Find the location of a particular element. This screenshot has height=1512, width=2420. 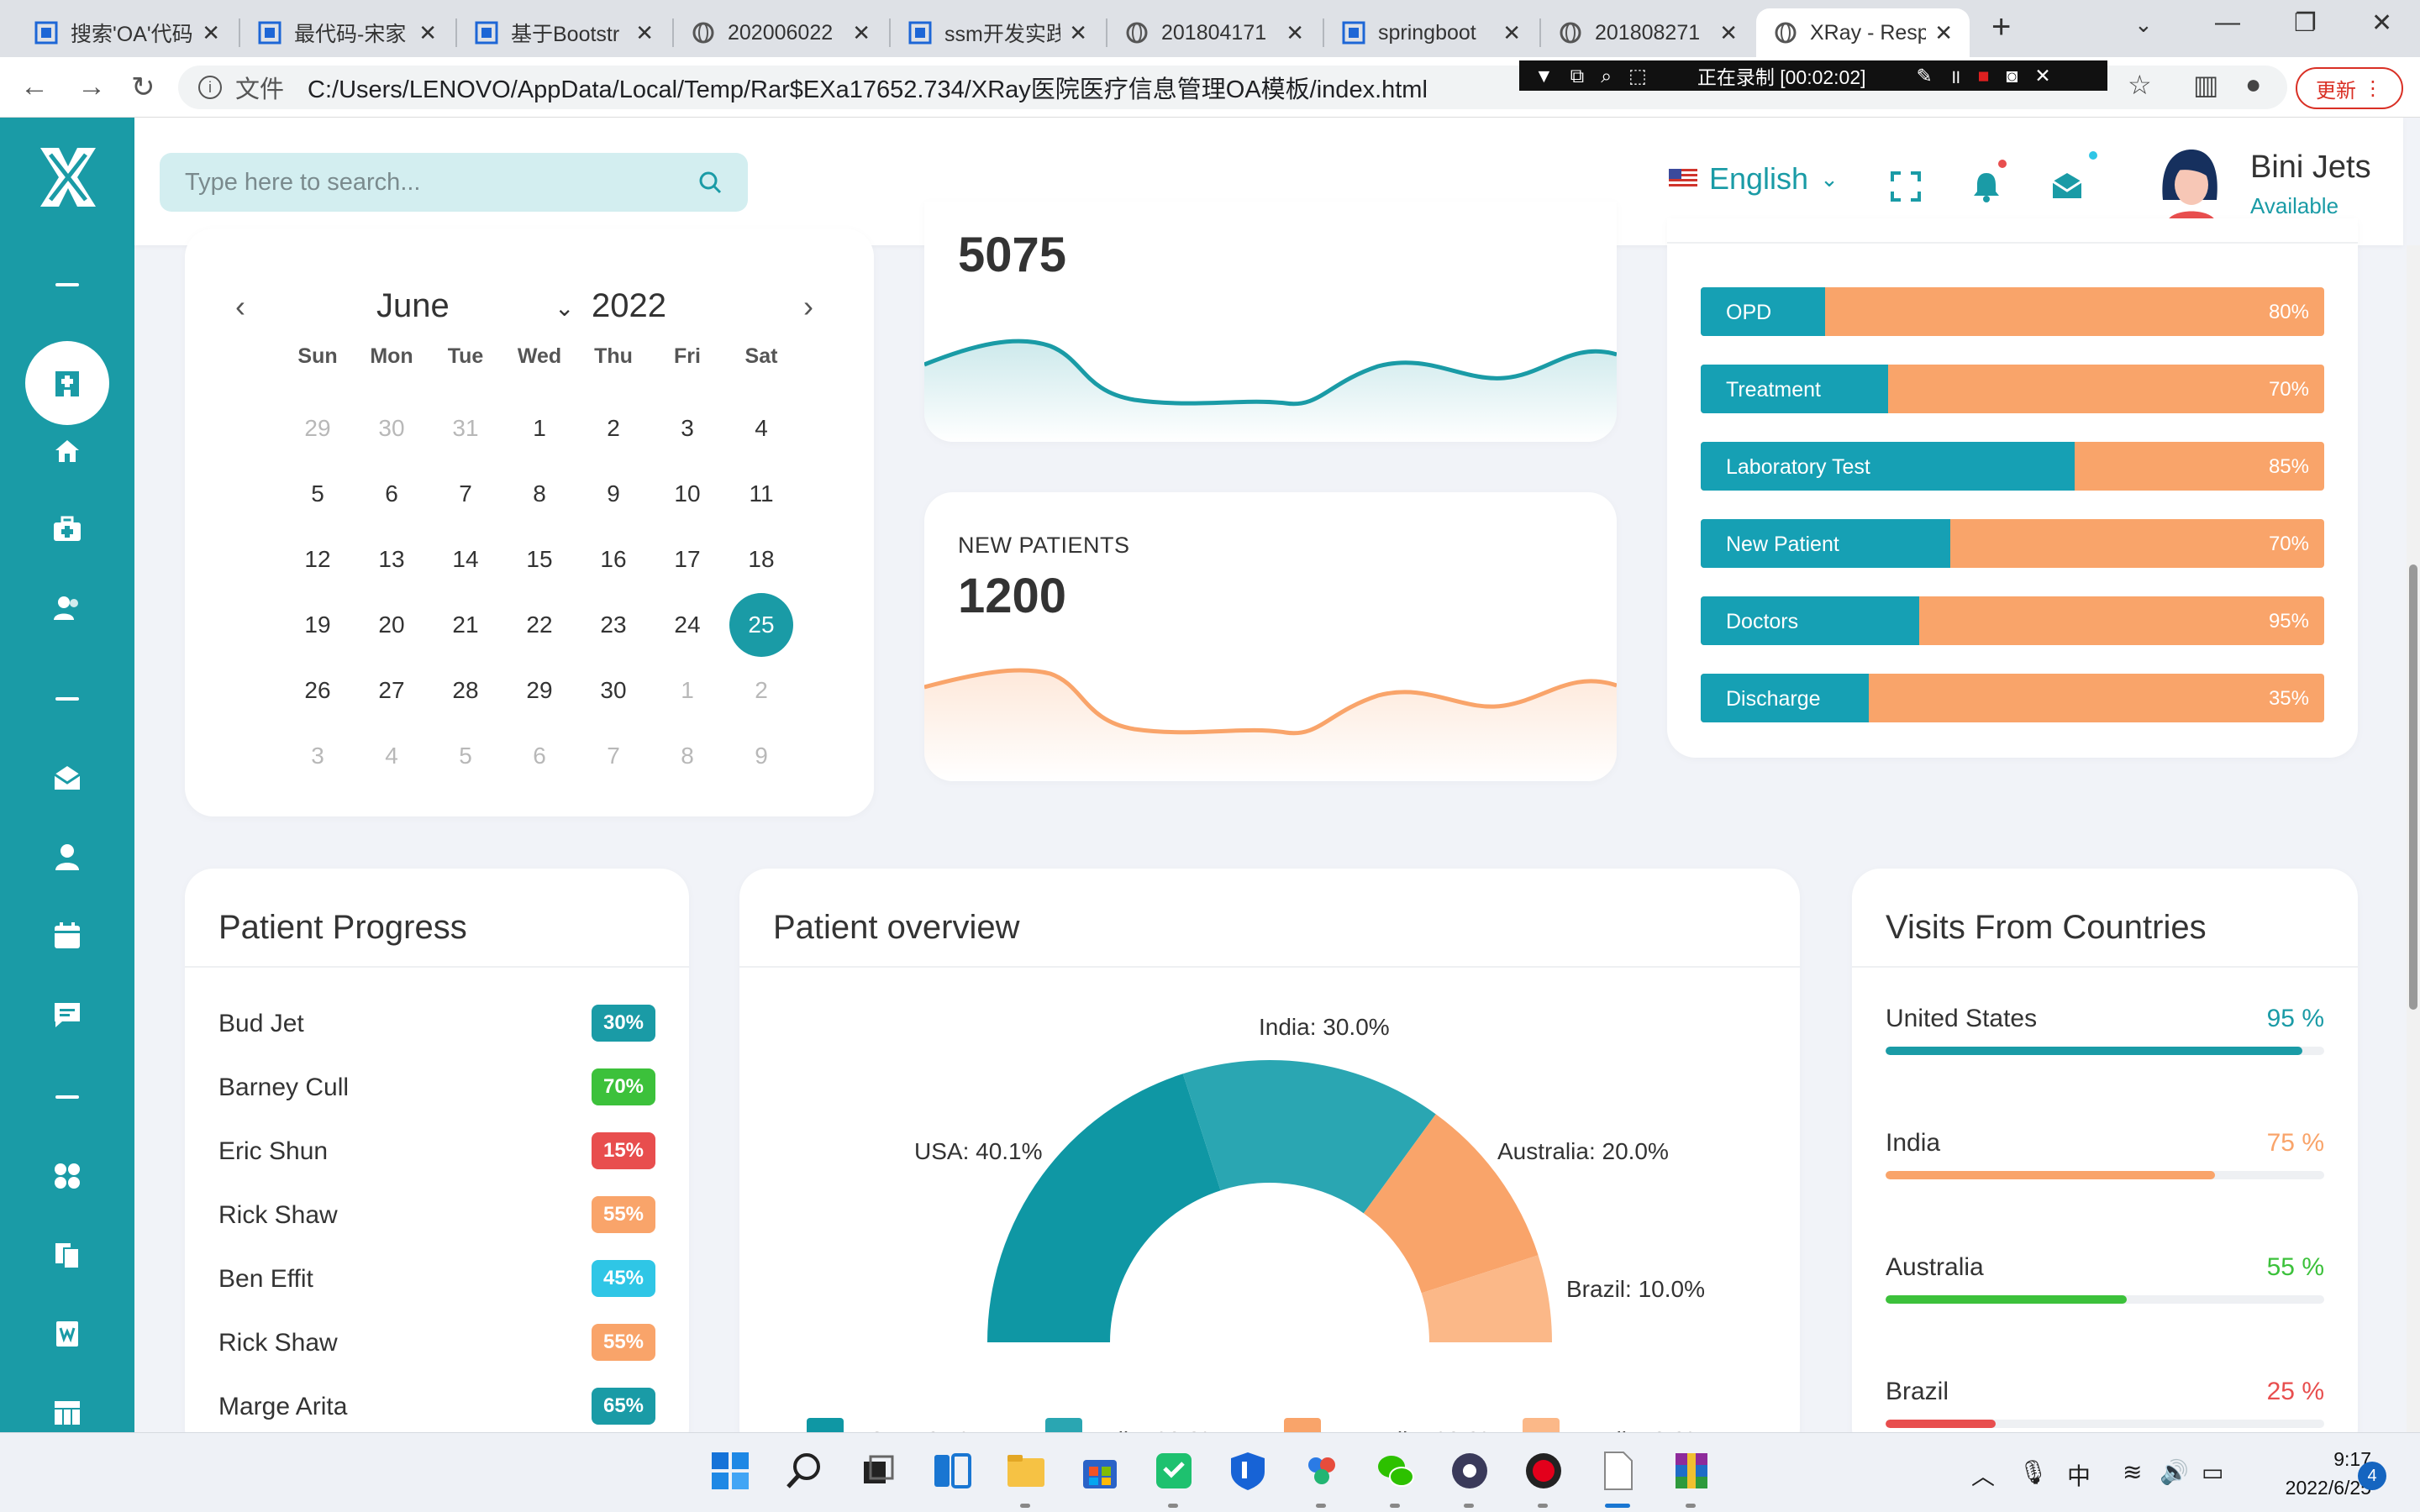

calendar-day: 22 is located at coordinates (539, 625).